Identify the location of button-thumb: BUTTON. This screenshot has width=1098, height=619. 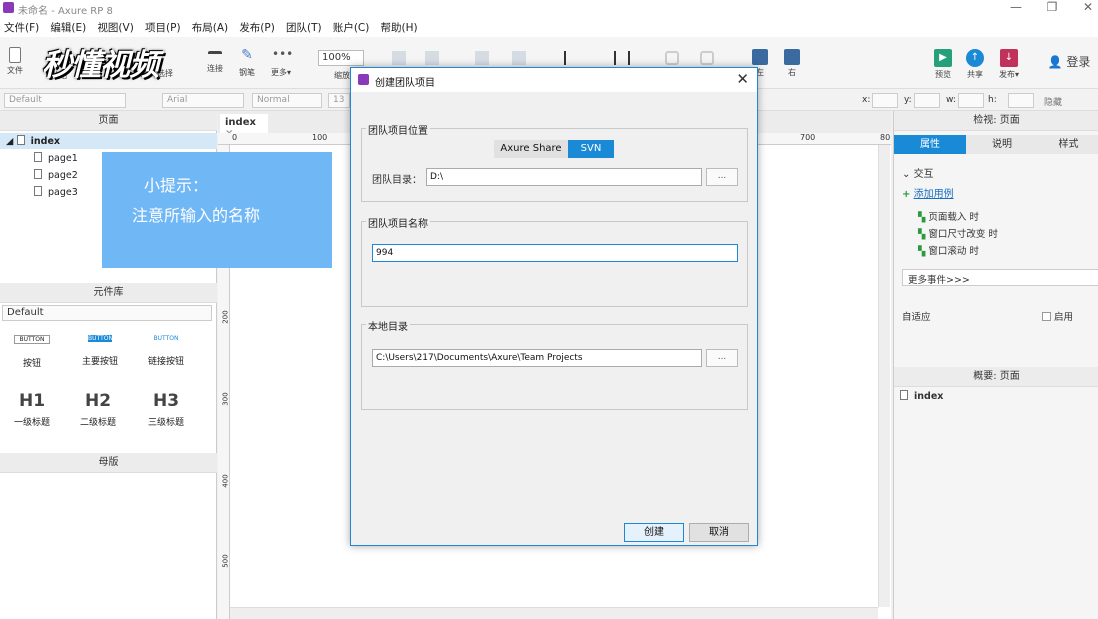
(32, 339).